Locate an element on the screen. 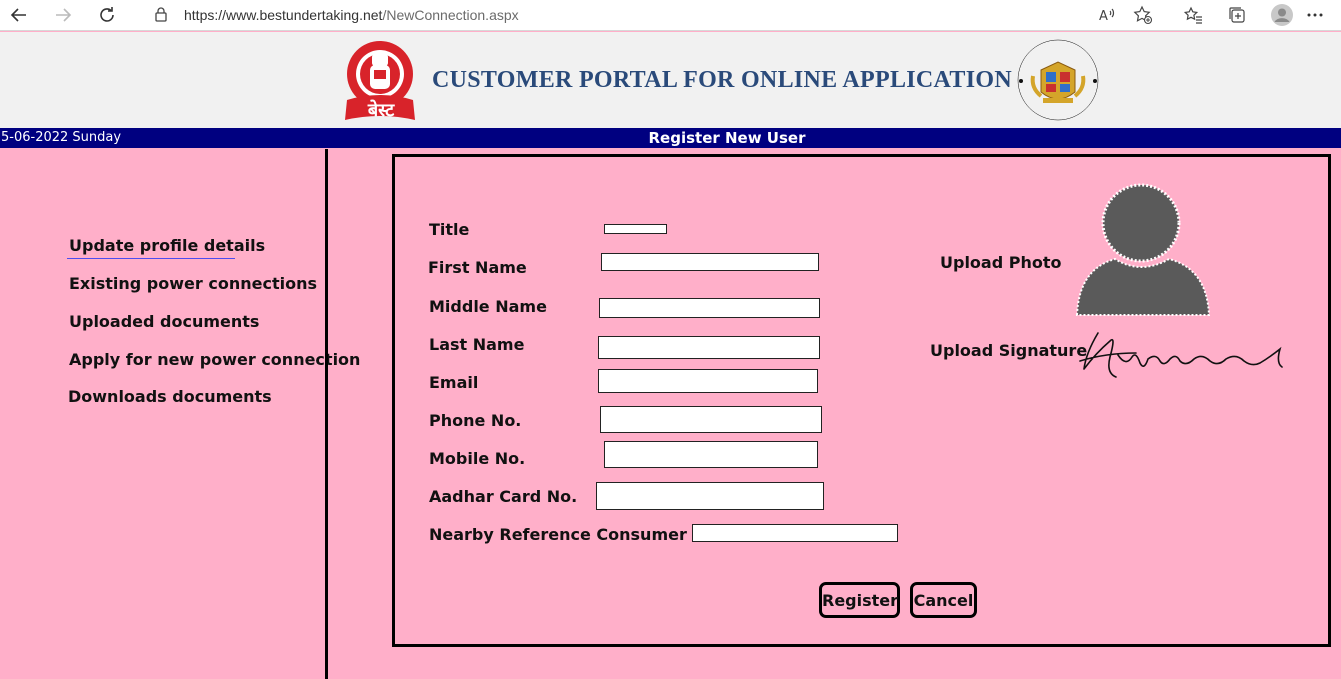  portal-title: CUSTOMER PORTAL FOR ONLINE APPLICATION is located at coordinates (722, 80).